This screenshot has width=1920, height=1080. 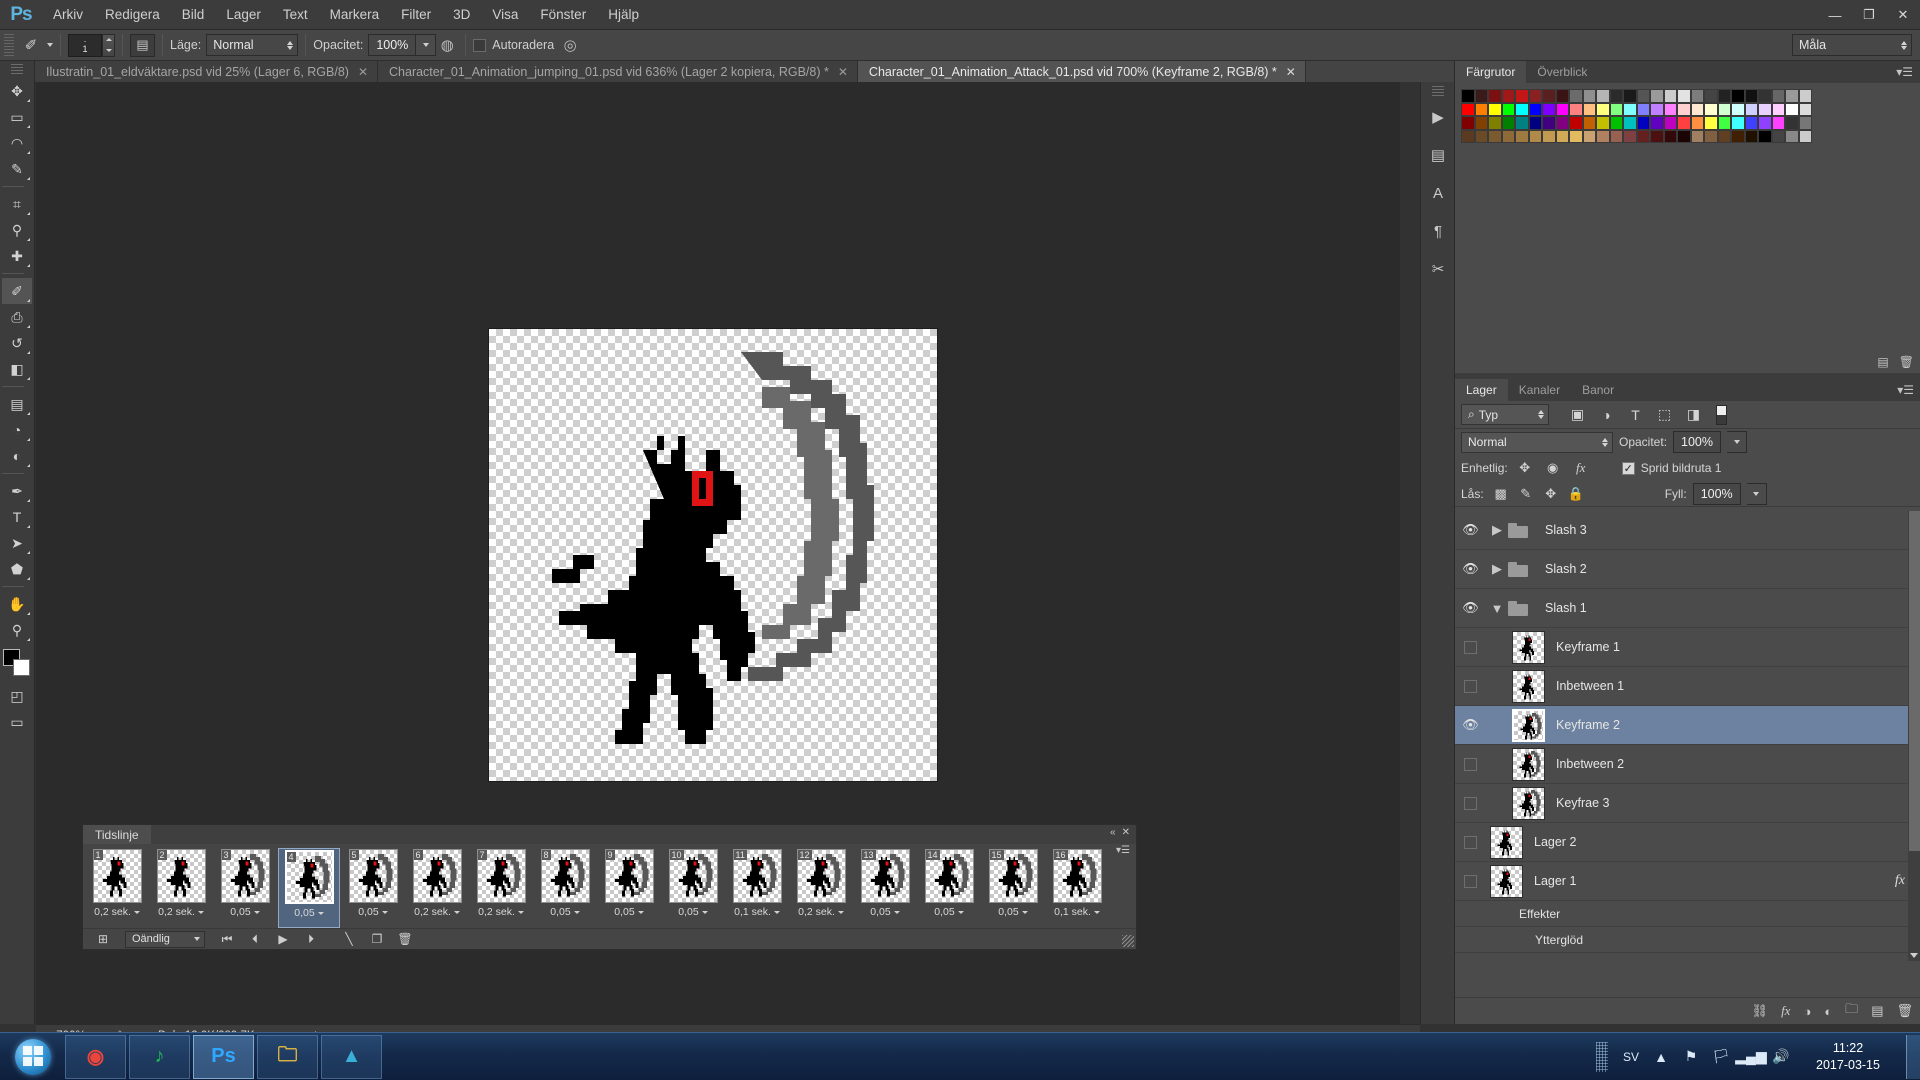 What do you see at coordinates (1598, 390) in the screenshot?
I see `tab-banor: Banor` at bounding box center [1598, 390].